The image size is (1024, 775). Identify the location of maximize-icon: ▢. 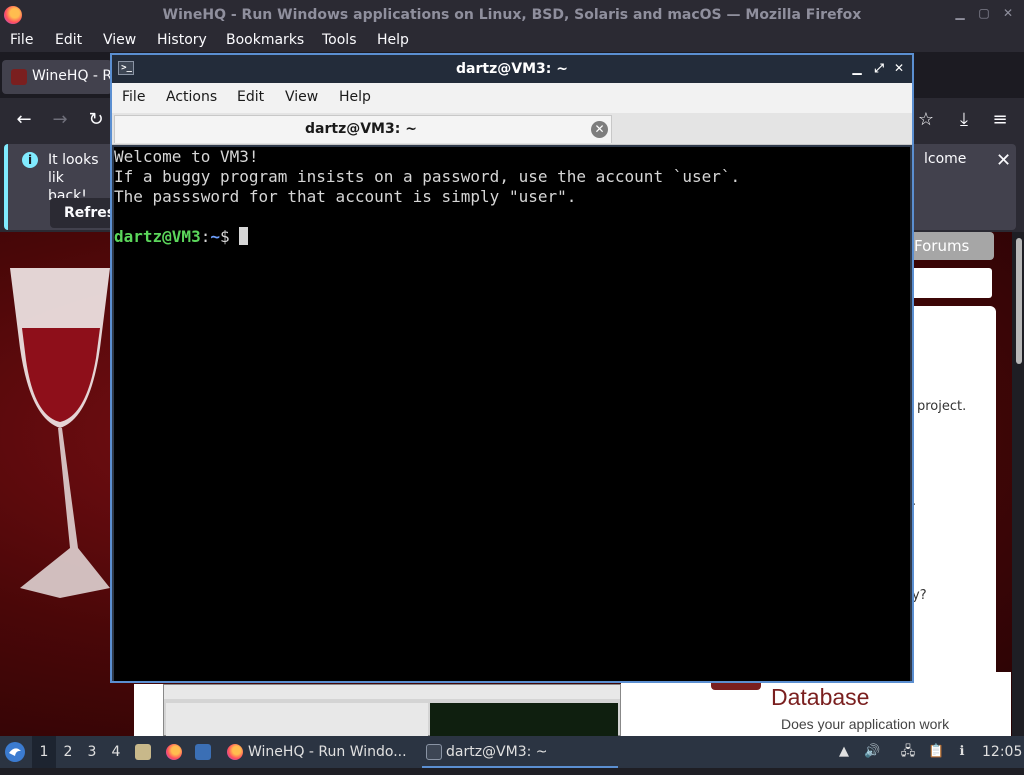
(984, 13).